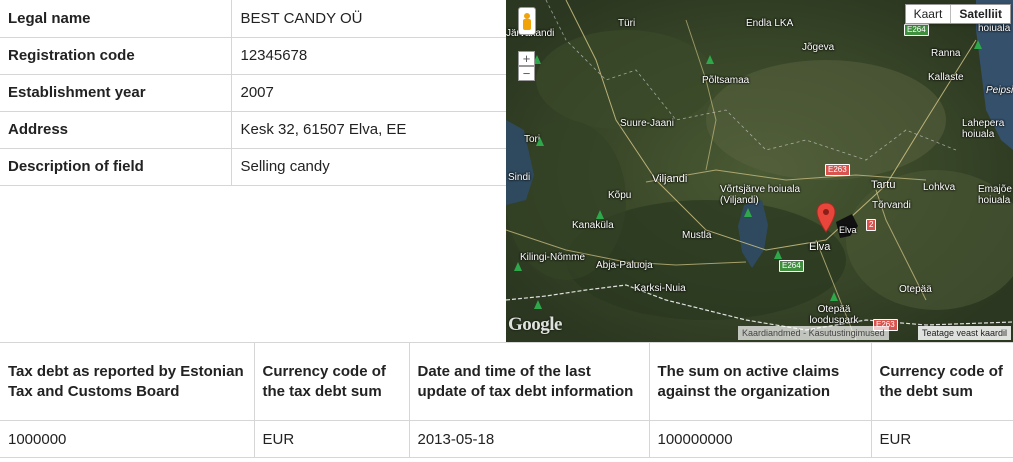 The height and width of the screenshot is (462, 1013). What do you see at coordinates (946, 53) in the screenshot?
I see `place-label: Ranna` at bounding box center [946, 53].